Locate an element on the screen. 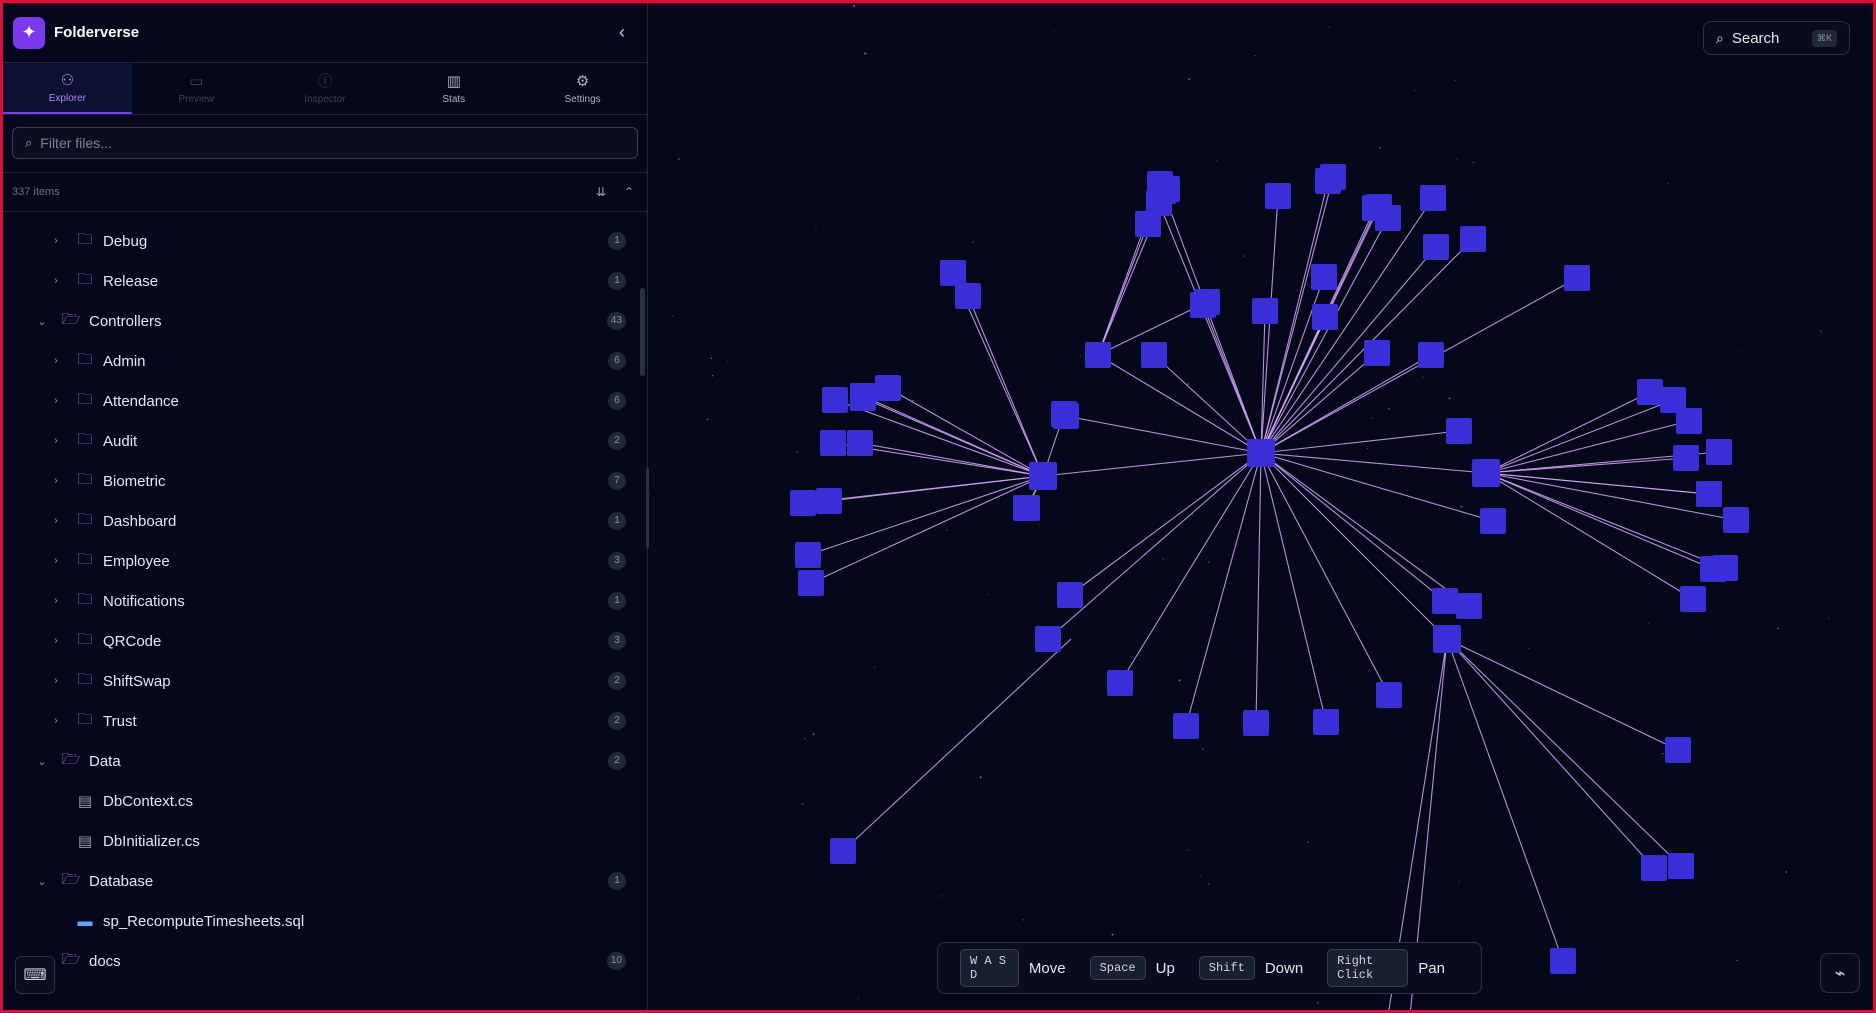  expand-all-icon: ⇊ is located at coordinates (601, 192).